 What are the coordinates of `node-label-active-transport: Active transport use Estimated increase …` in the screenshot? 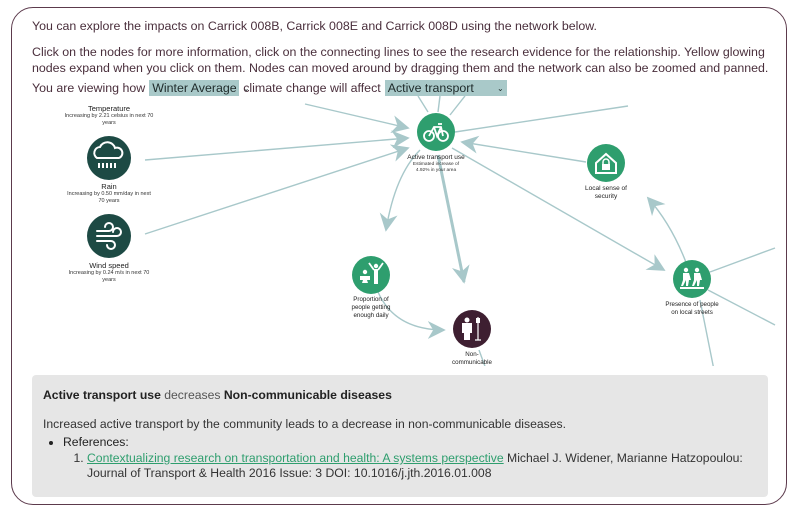 It's located at (436, 164).